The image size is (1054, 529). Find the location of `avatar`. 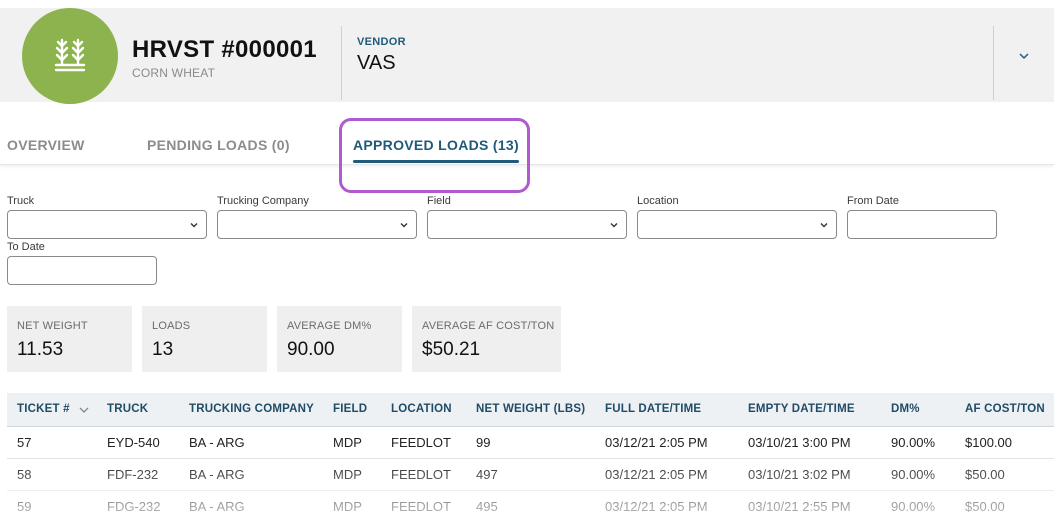

avatar is located at coordinates (70, 56).